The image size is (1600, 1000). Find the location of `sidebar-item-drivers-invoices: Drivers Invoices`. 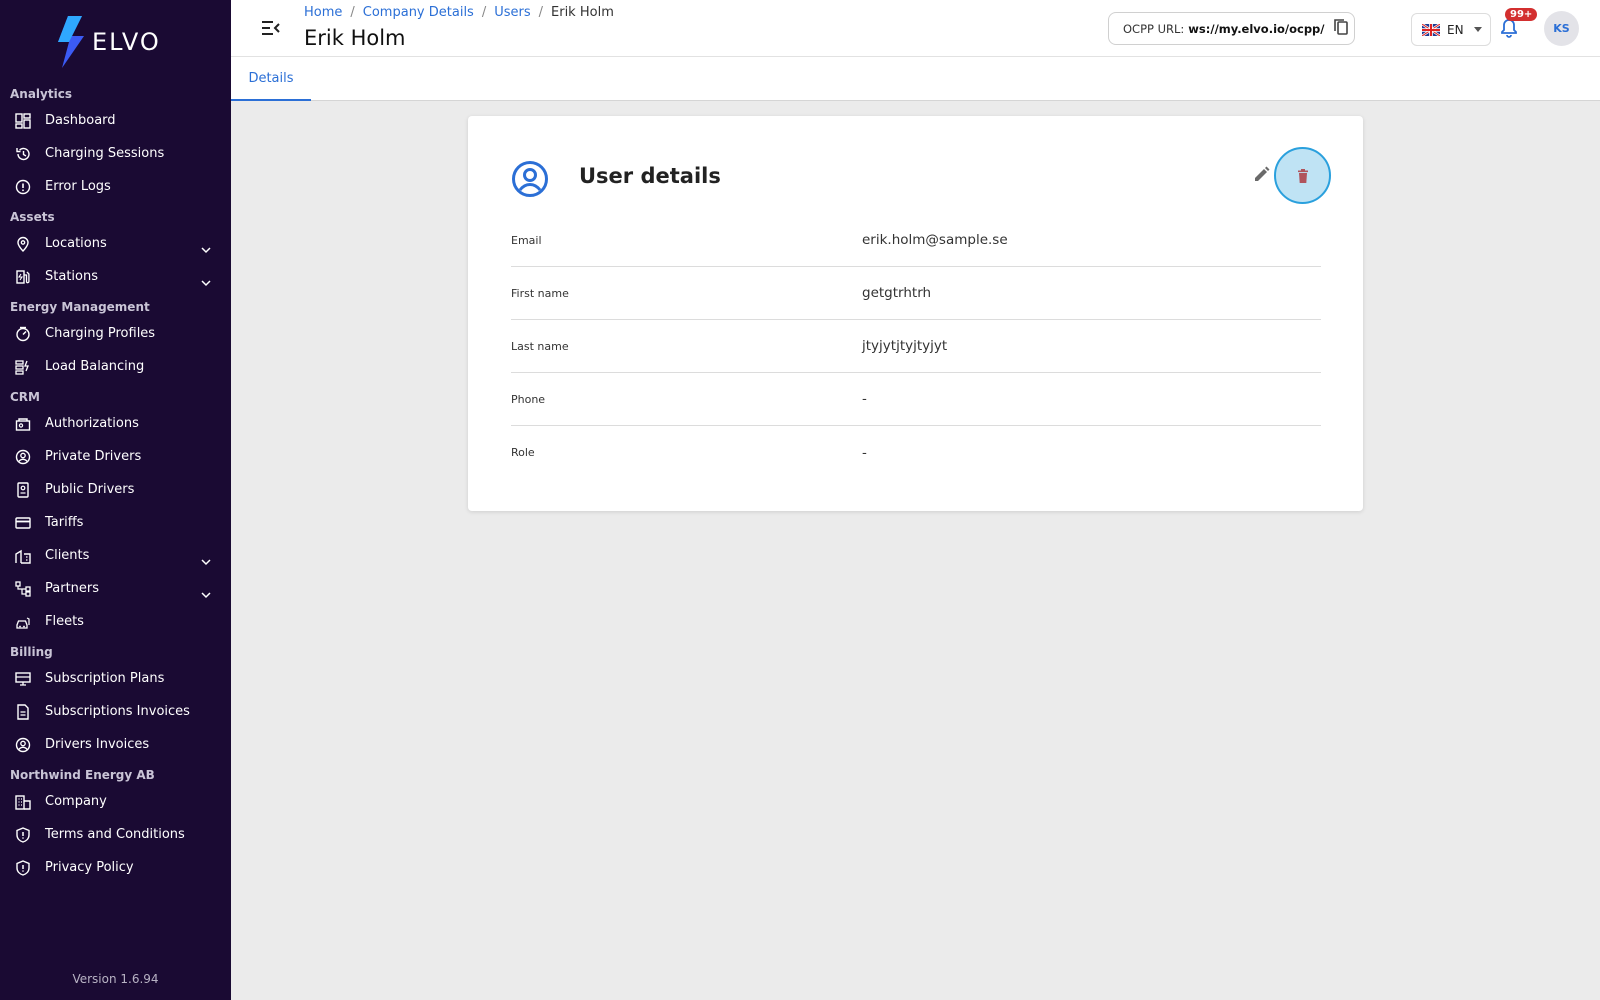

sidebar-item-drivers-invoices: Drivers Invoices is located at coordinates (115, 744).